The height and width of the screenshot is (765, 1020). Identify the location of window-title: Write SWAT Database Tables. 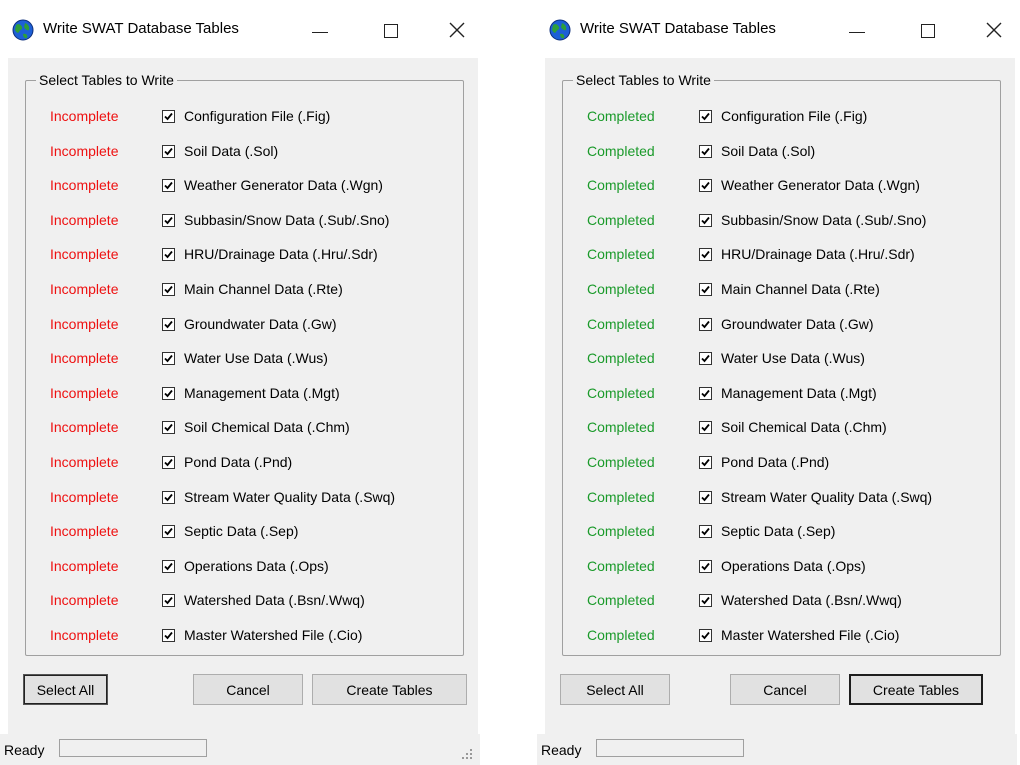
(141, 28).